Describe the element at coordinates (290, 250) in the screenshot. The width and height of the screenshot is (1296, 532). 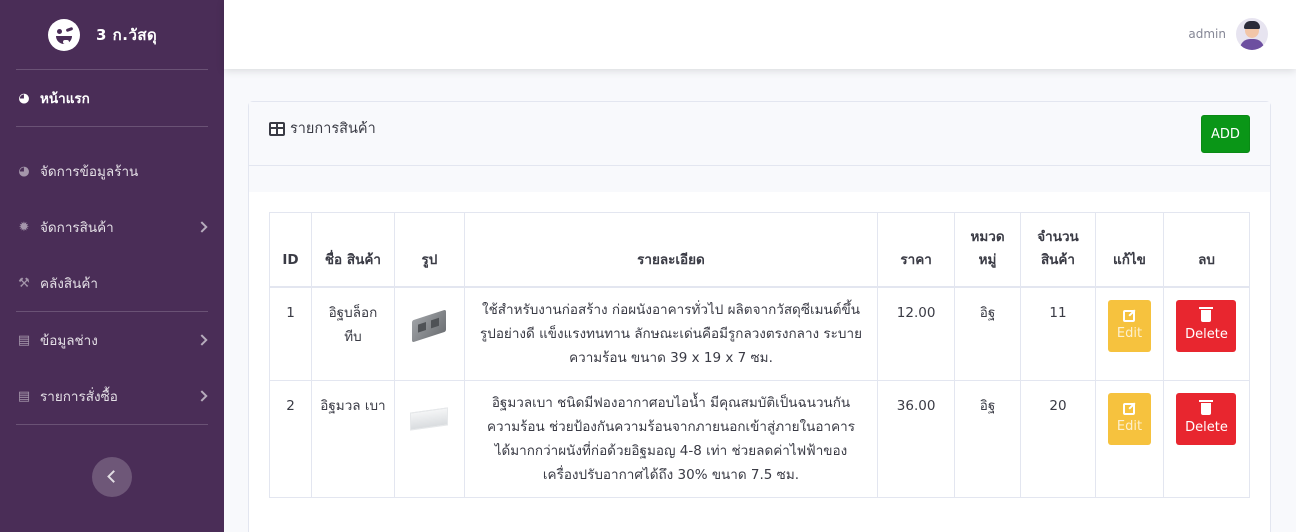
I see `column-header: ID` at that location.